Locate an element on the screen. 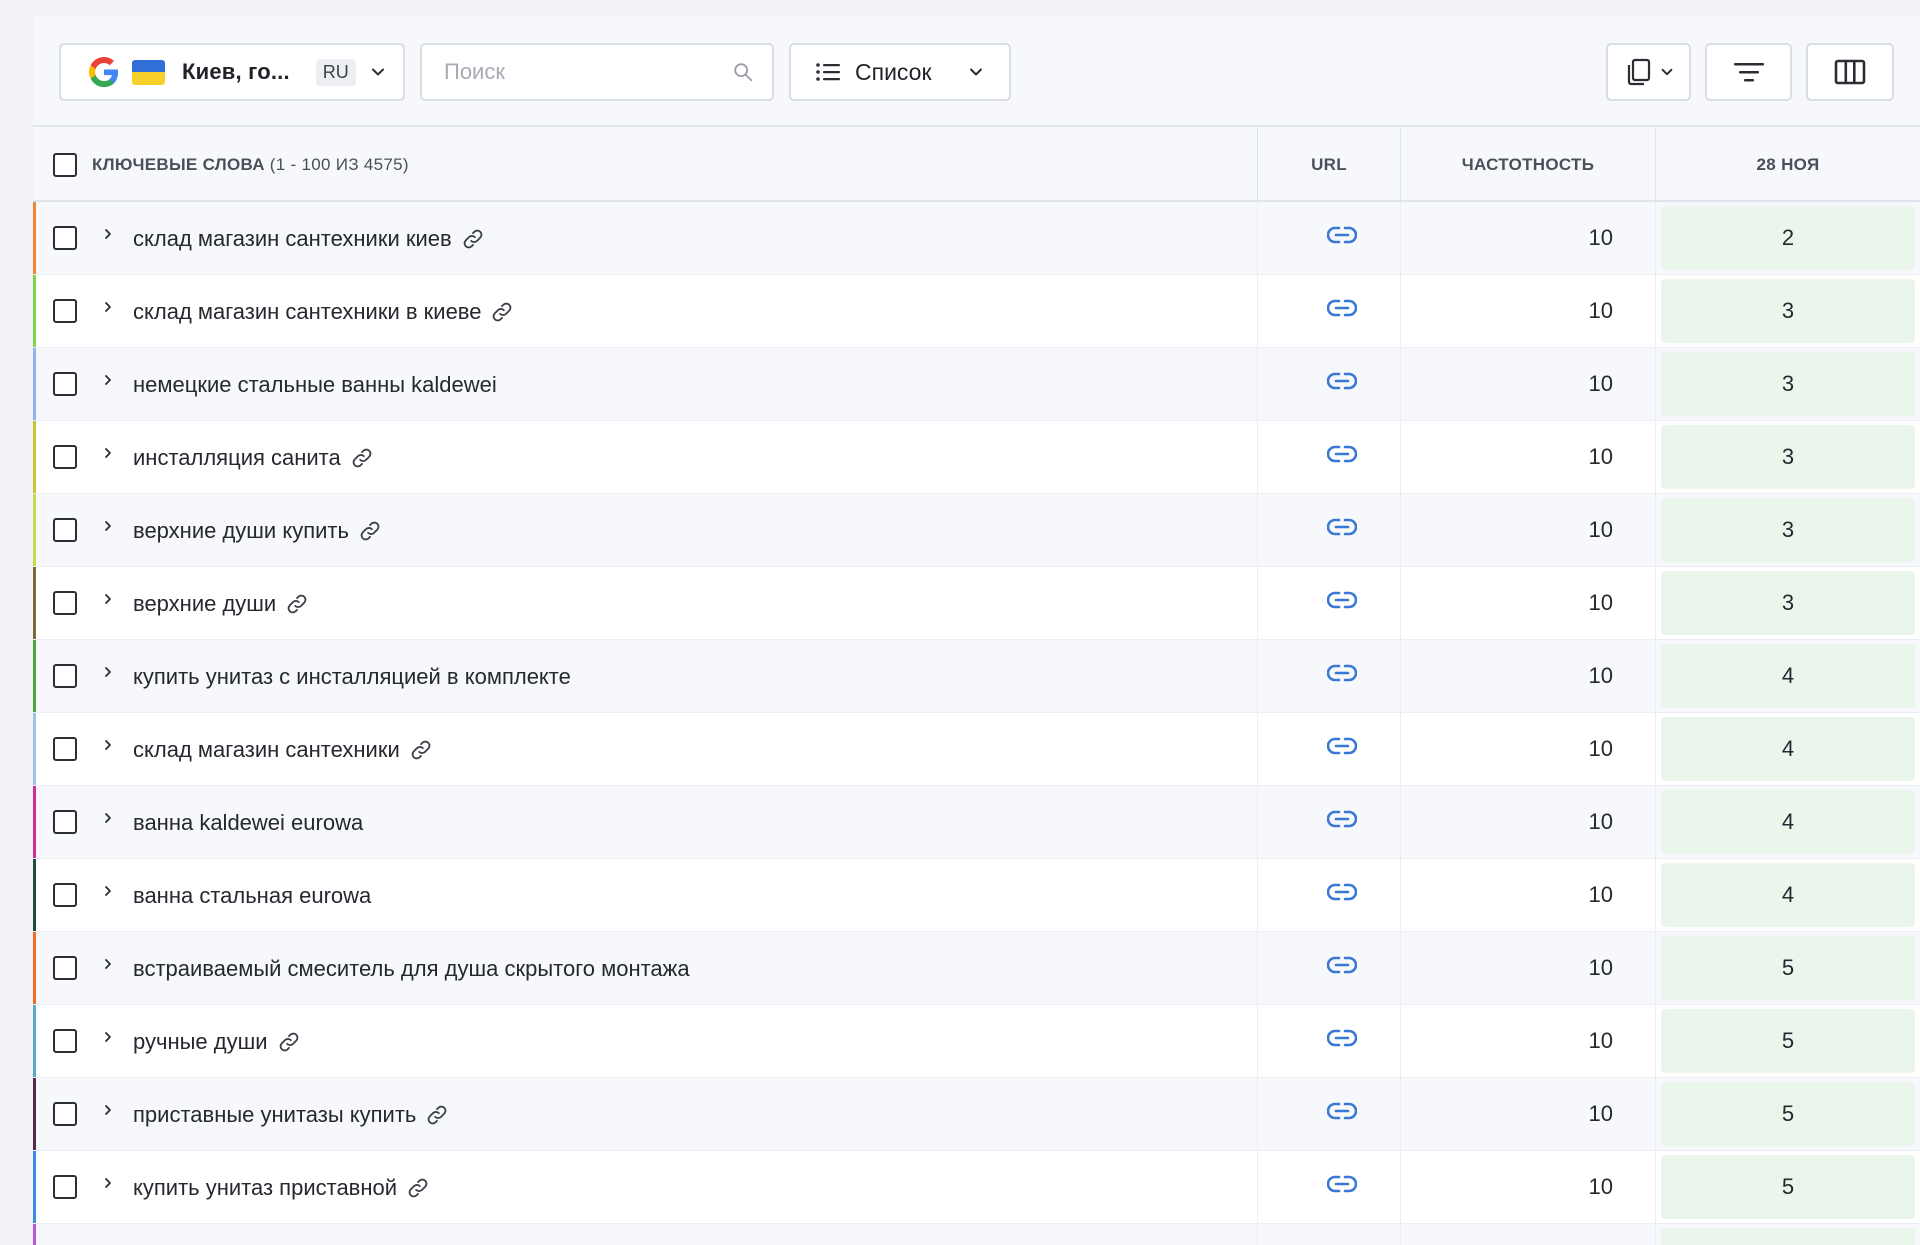 The width and height of the screenshot is (1920, 1245). table-row: ручные души 10 5 is located at coordinates (976, 1041).